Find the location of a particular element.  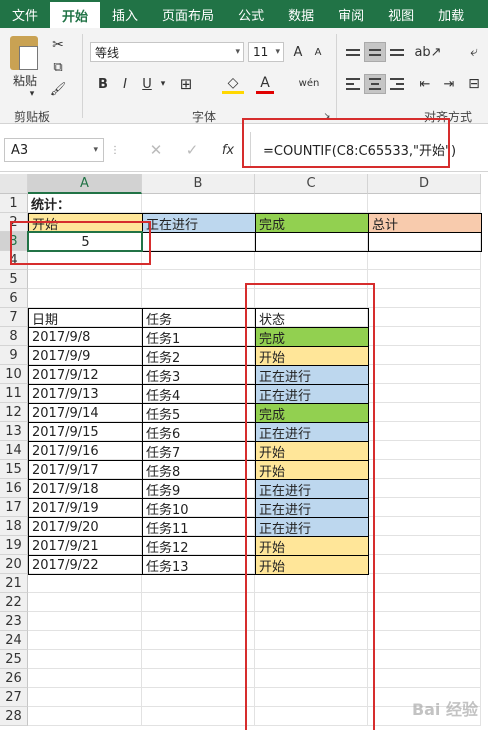

insert-function-button: fx is located at coordinates (228, 150).